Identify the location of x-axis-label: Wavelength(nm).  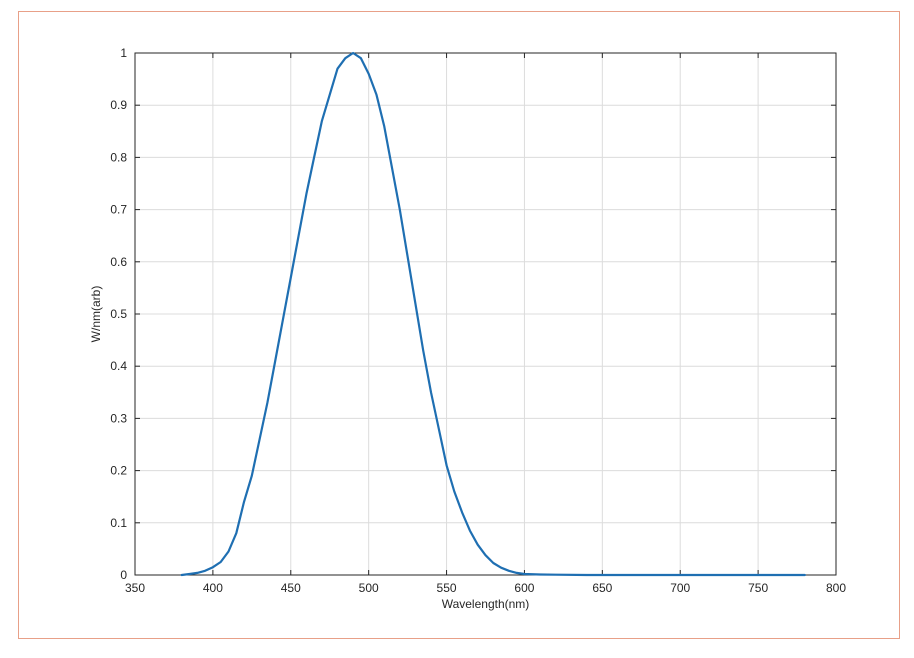
(486, 604).